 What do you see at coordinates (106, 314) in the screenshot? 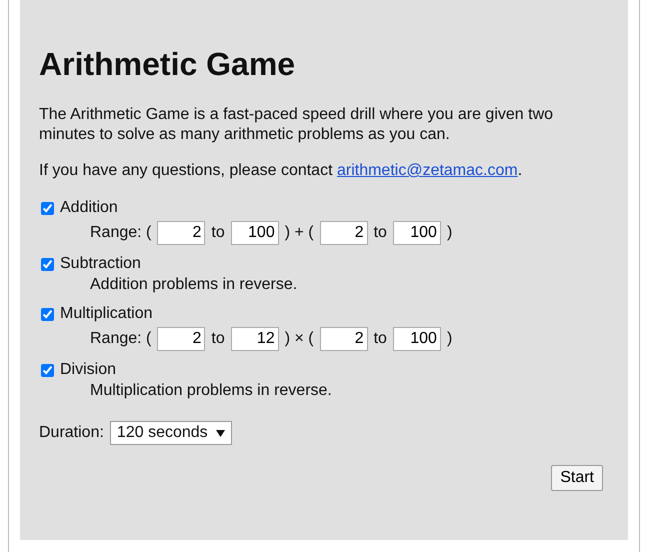
I see `option-label: Multiplication` at bounding box center [106, 314].